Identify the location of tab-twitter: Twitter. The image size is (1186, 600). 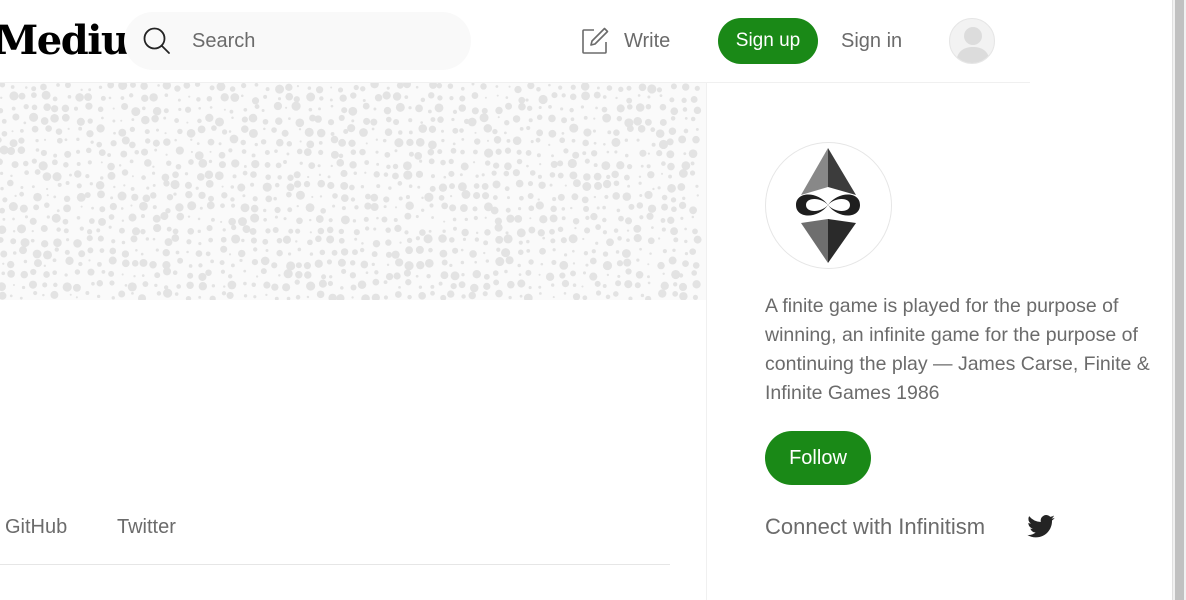
(146, 527).